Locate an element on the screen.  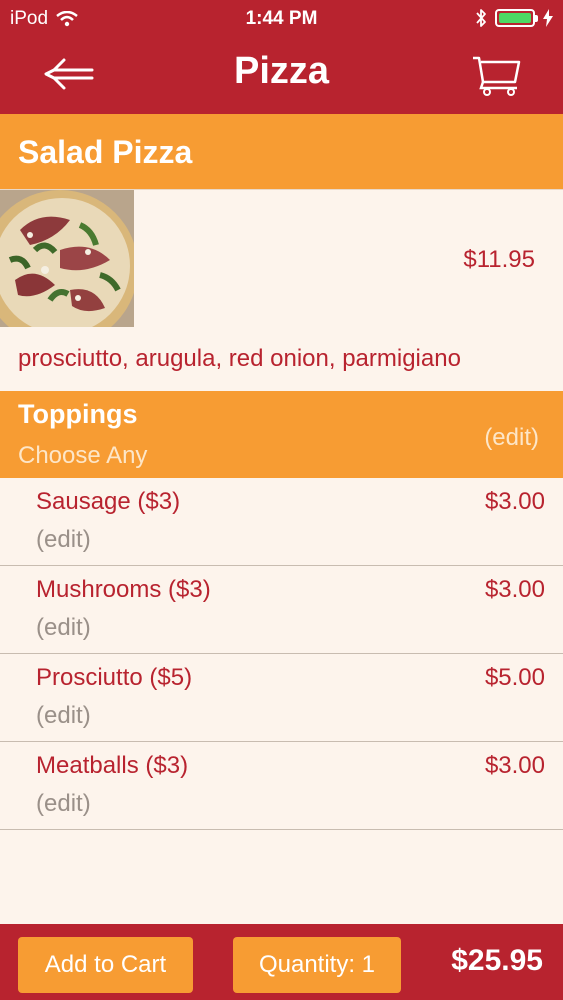
shopping-cart-icon is located at coordinates (497, 76).